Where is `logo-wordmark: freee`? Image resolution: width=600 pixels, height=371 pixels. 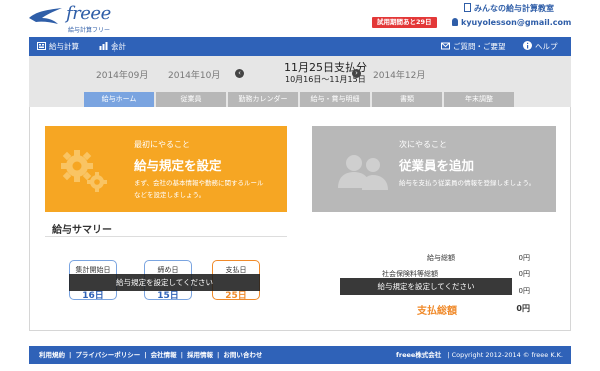 logo-wordmark: freee is located at coordinates (88, 13).